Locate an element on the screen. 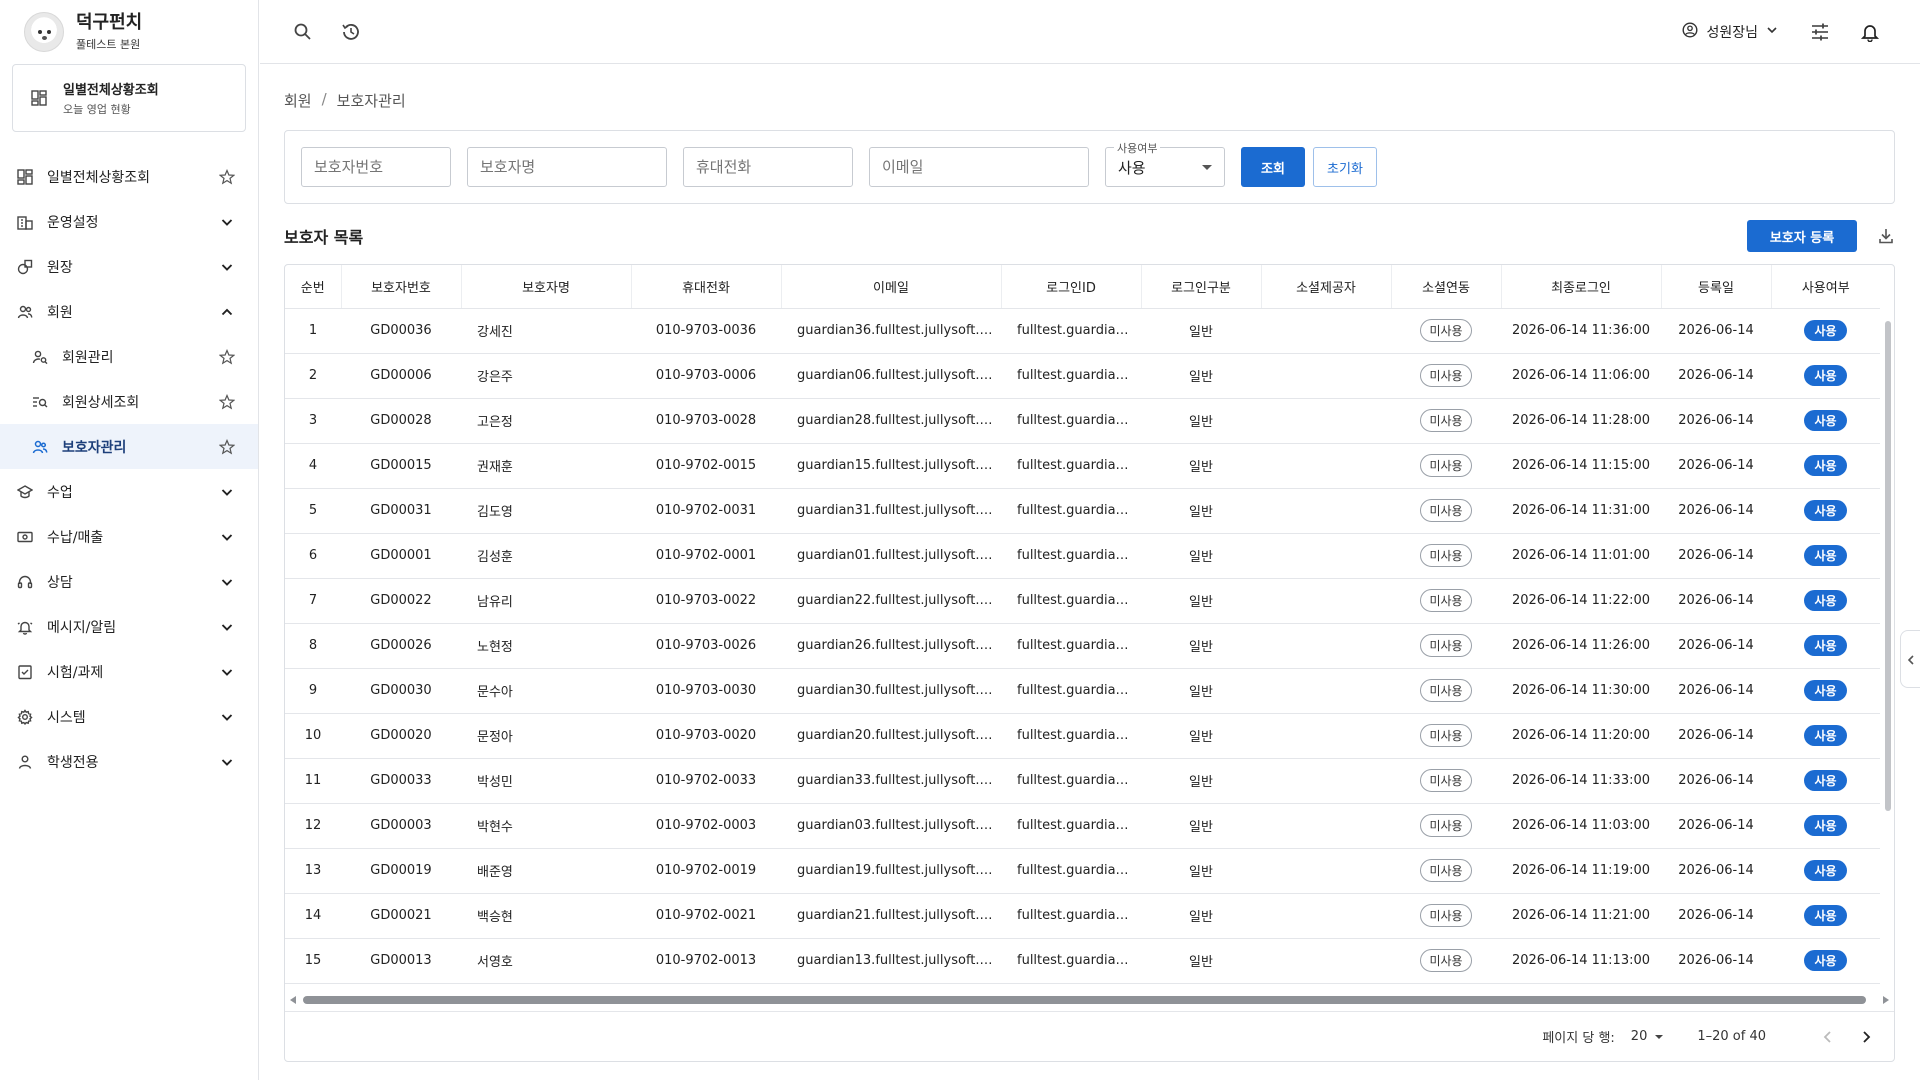 The height and width of the screenshot is (1080, 1920). column-header: 소셜연동 is located at coordinates (1446, 287).